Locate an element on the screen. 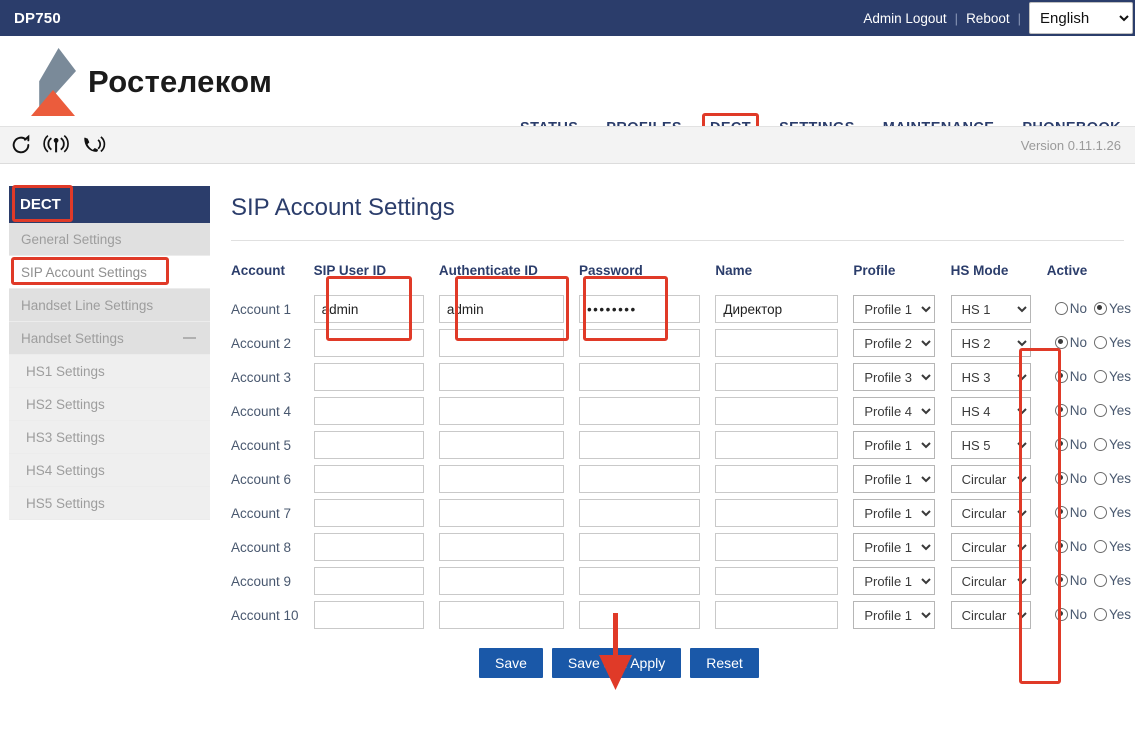  sidebar-item-handset-line-settings: Handset Line Settings is located at coordinates (109, 305).